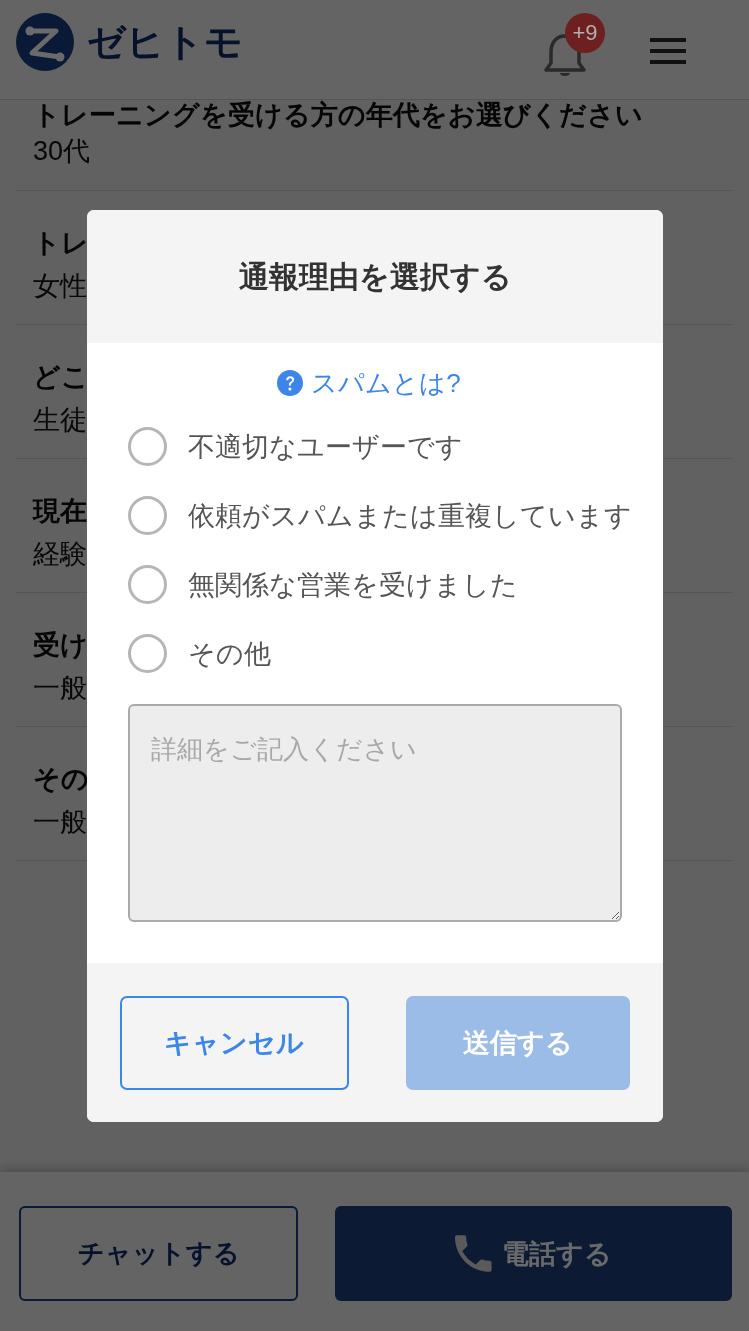  I want to click on answer-text: 生徒, so click(60, 420).